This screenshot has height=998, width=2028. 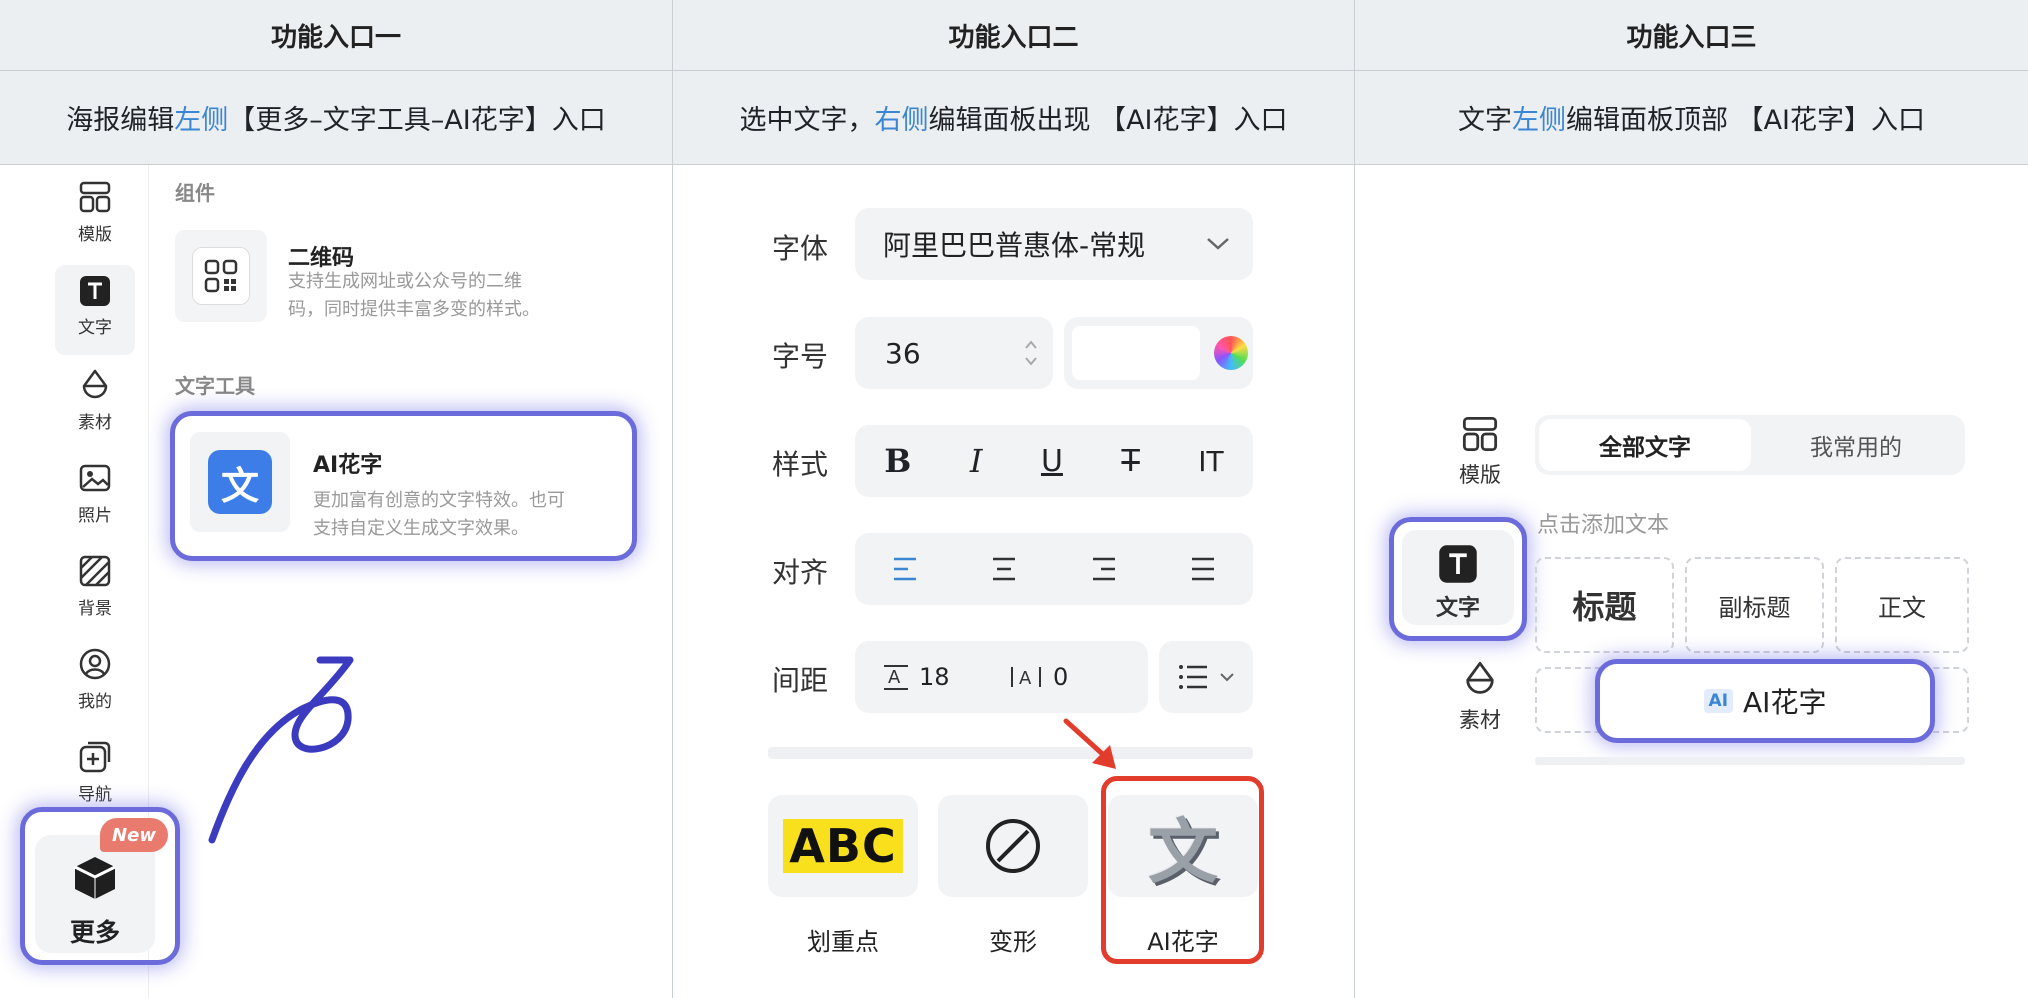 What do you see at coordinates (95, 594) in the screenshot?
I see `sidebar-item-background: 背景` at bounding box center [95, 594].